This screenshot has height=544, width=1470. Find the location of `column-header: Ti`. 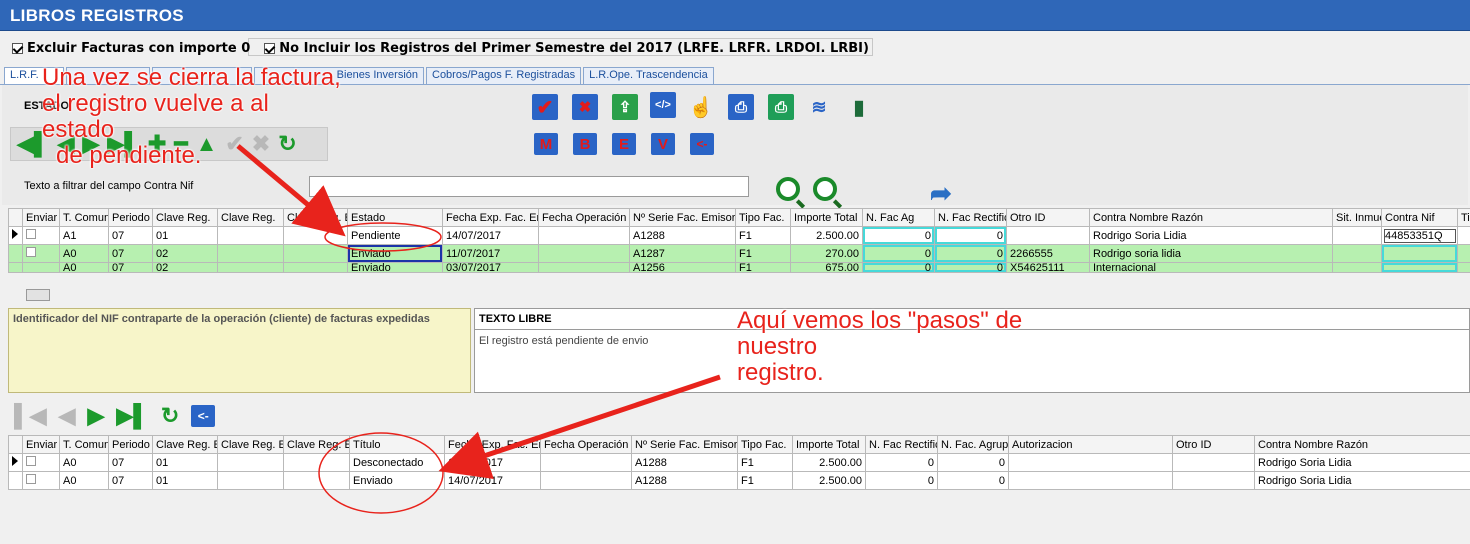

column-header: Ti is located at coordinates (1463, 217).